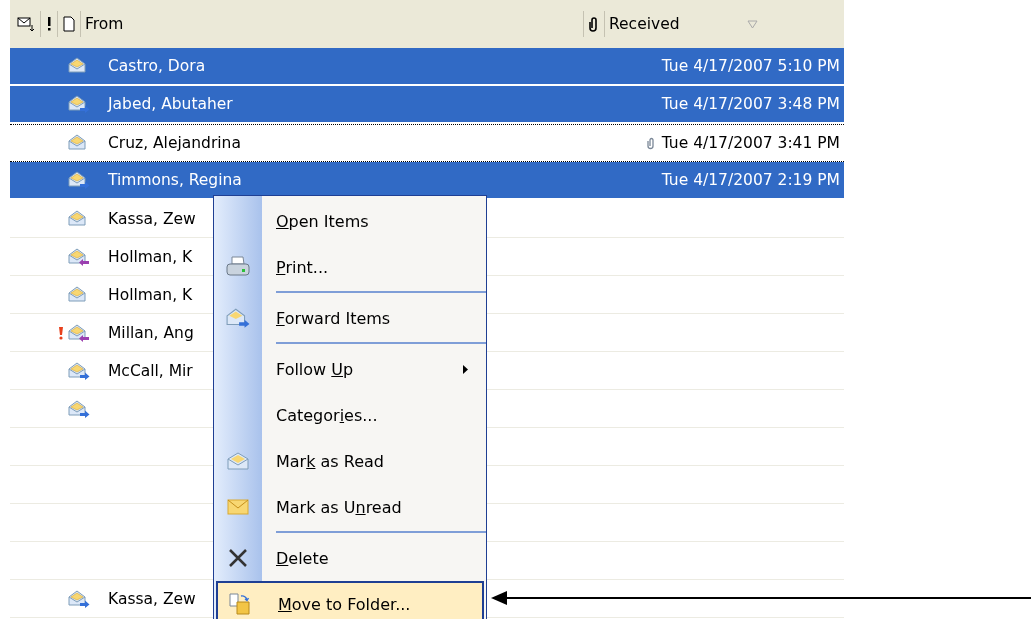 This screenshot has width=1031, height=619. Describe the element at coordinates (238, 507) in the screenshot. I see `closed-envelope-icon` at that location.